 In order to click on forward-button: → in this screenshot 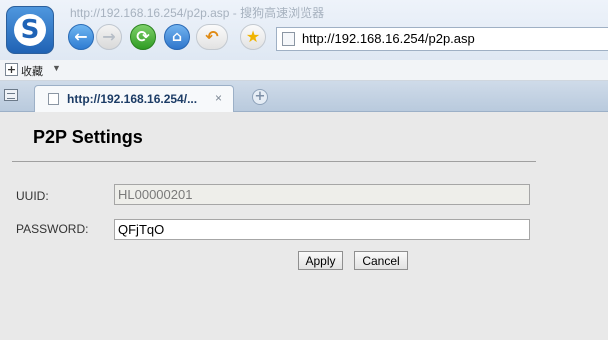, I will do `click(109, 37)`.